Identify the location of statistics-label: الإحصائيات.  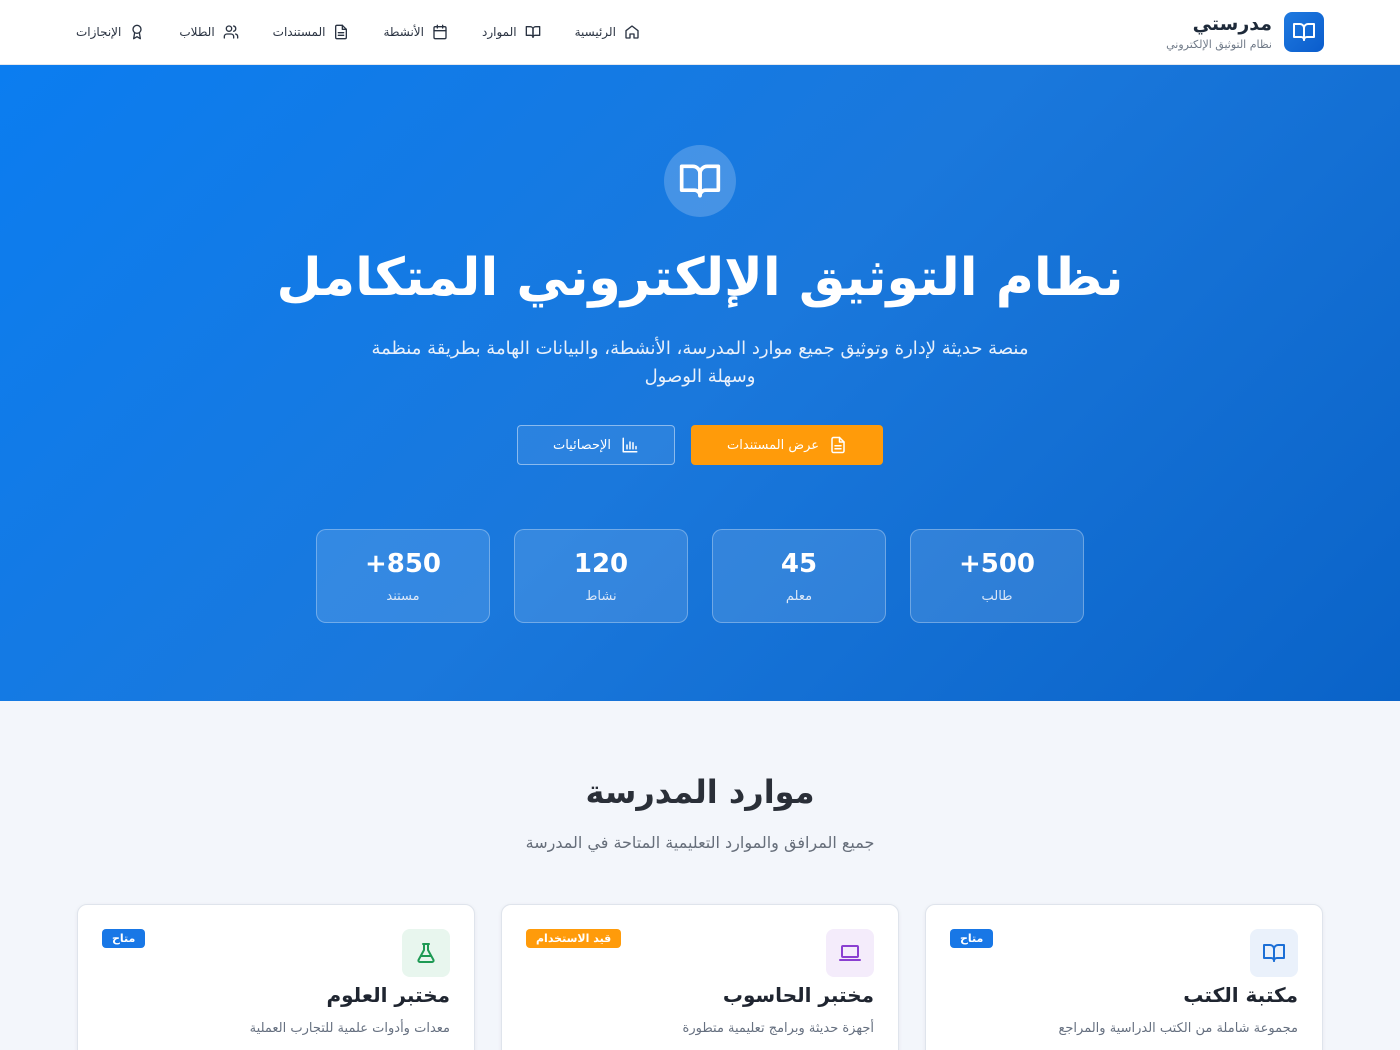
(582, 445).